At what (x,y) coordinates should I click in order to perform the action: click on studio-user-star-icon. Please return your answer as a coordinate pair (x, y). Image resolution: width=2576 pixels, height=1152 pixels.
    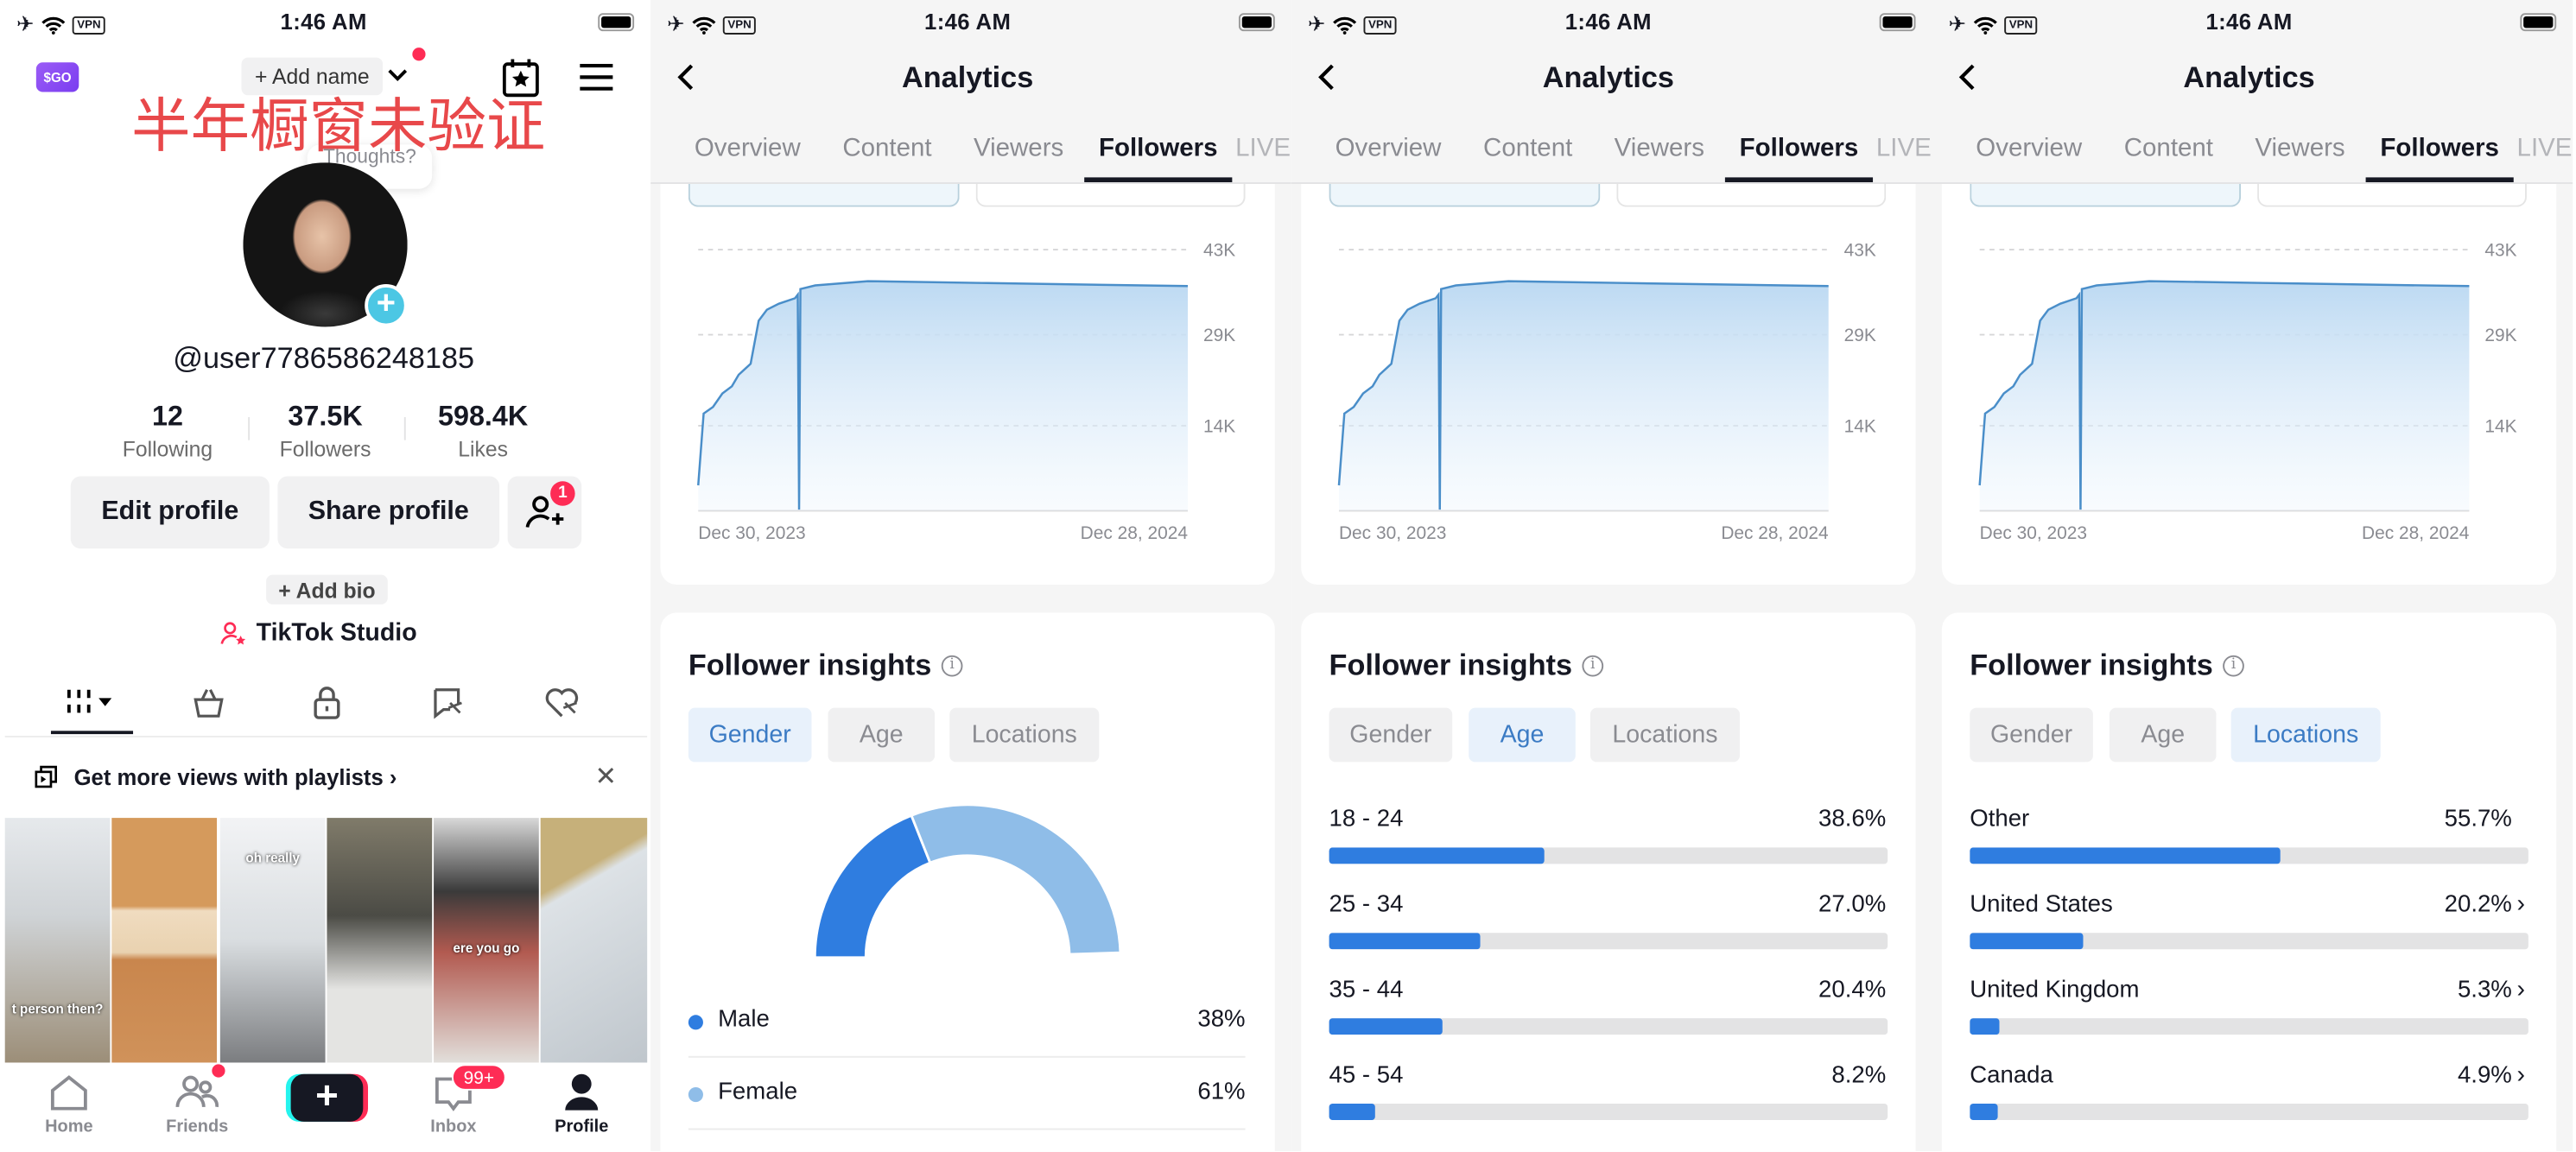
    Looking at the image, I should click on (233, 633).